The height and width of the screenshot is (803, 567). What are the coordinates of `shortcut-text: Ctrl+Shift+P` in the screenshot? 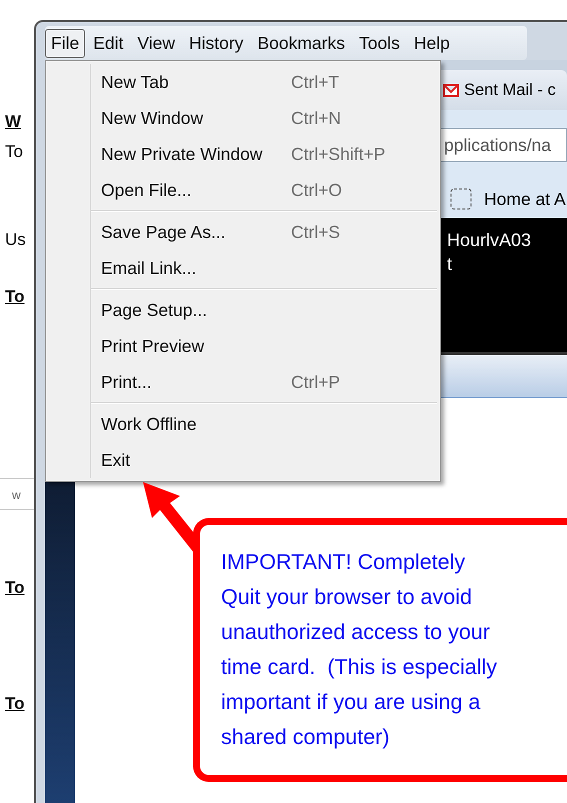 It's located at (338, 154).